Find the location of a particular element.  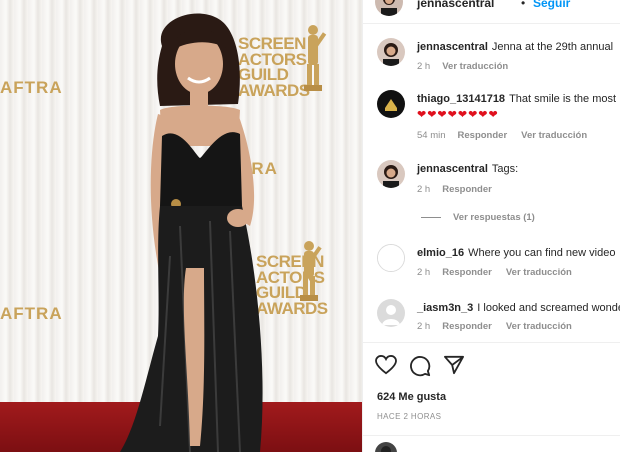

default-avatar-icon is located at coordinates (391, 313).